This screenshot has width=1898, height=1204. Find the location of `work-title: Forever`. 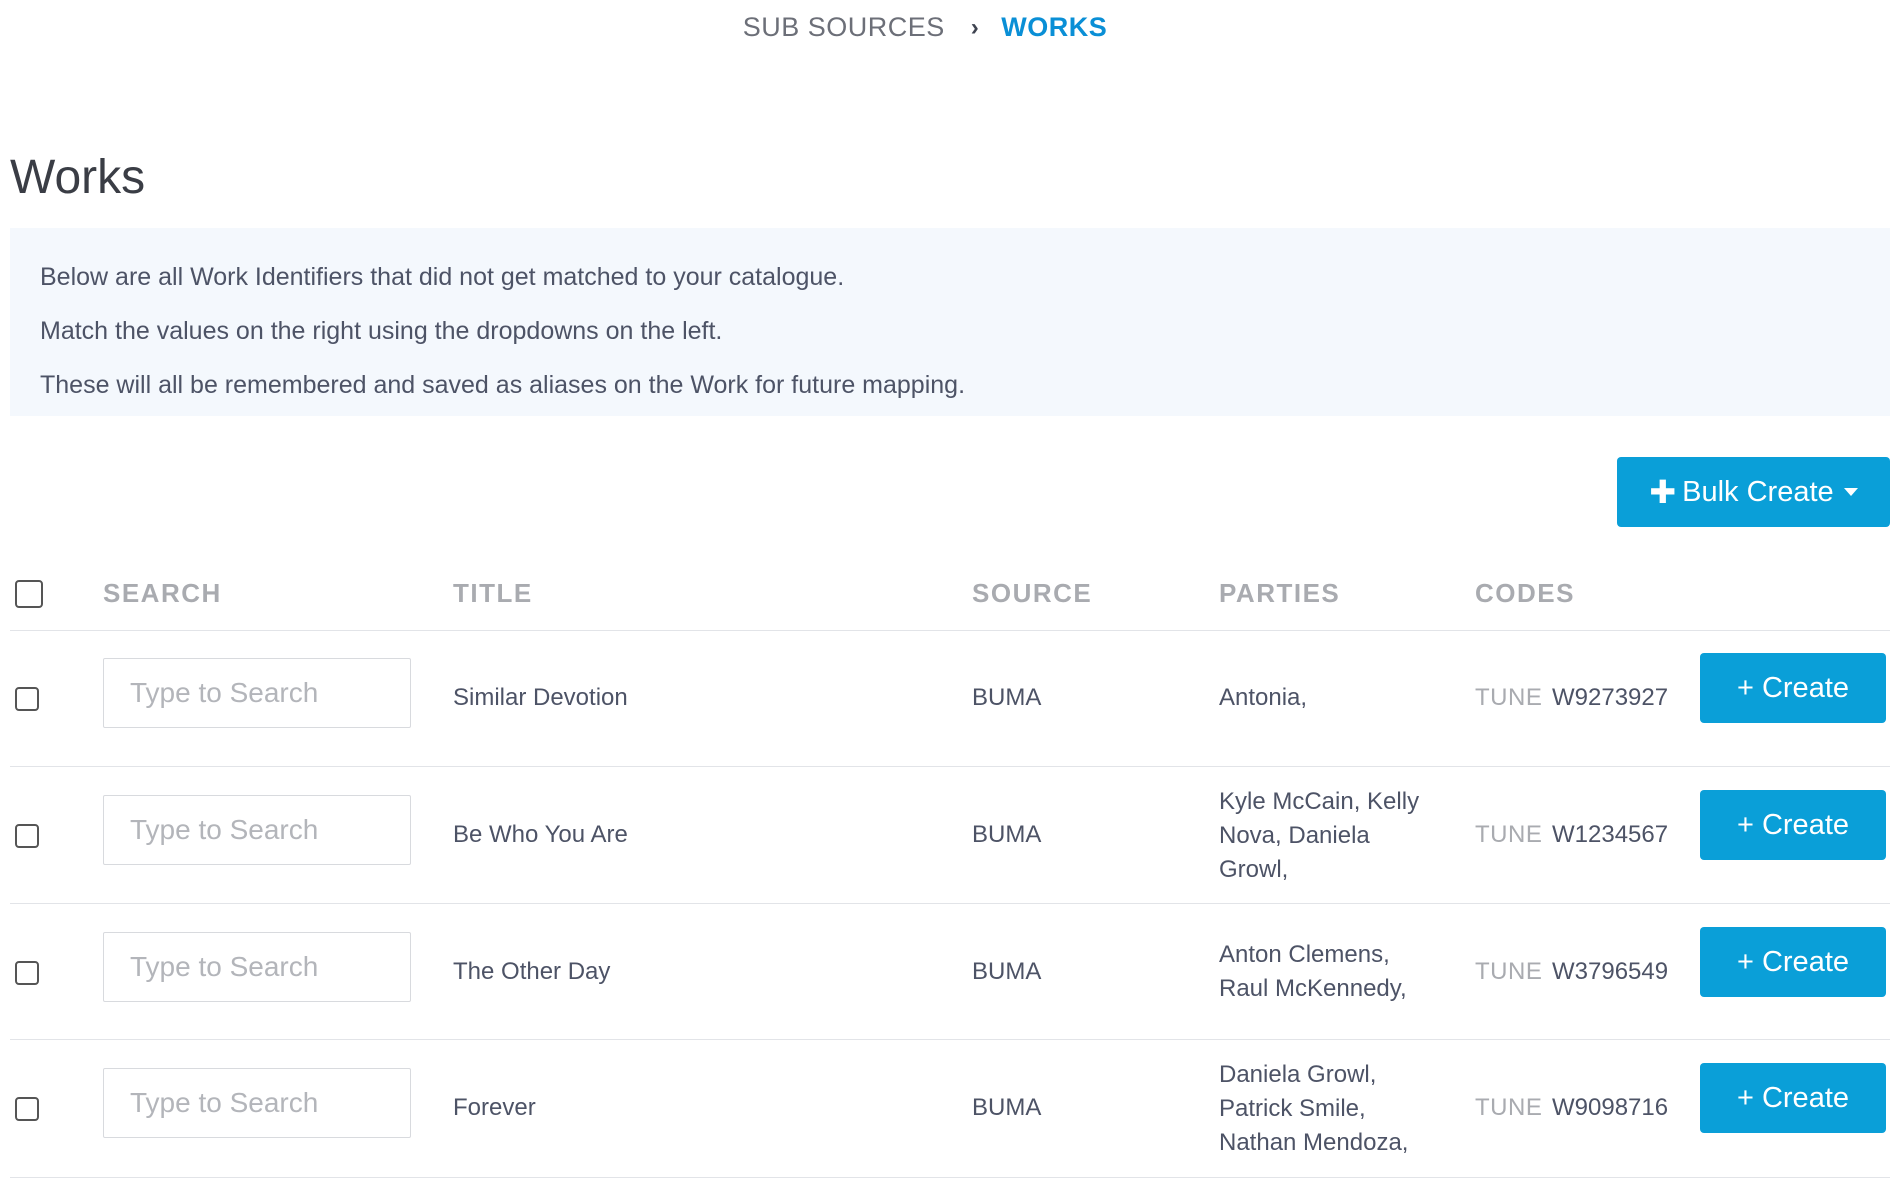

work-title: Forever is located at coordinates (494, 1107).